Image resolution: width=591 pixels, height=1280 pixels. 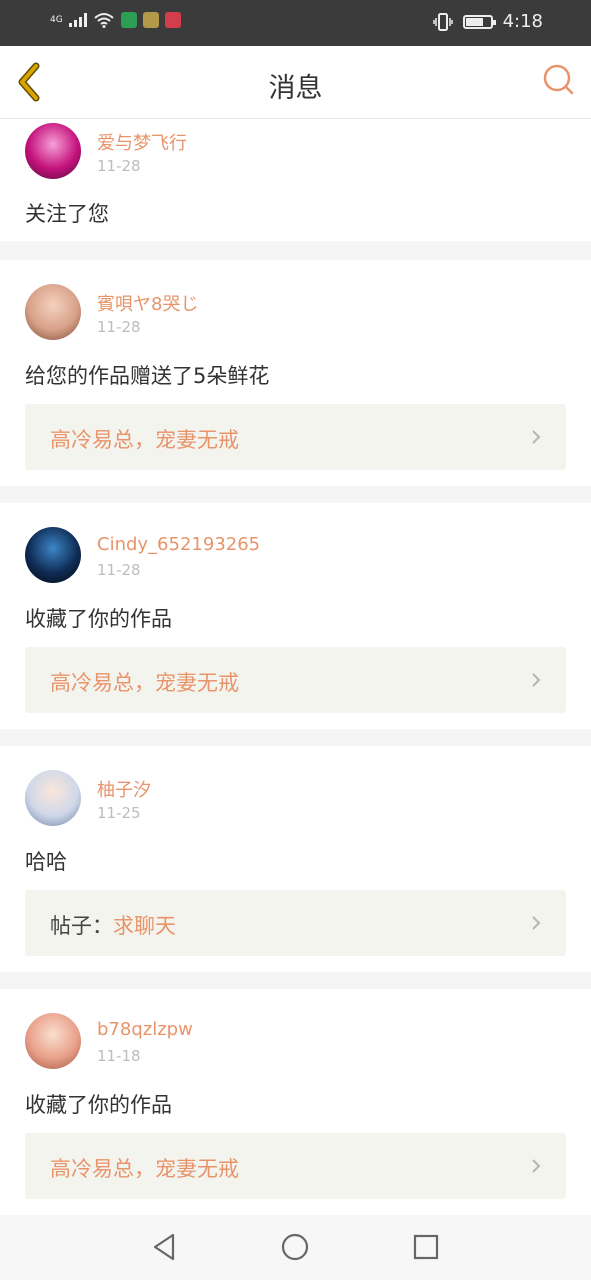 I want to click on status-right: 4:18, so click(x=487, y=21).